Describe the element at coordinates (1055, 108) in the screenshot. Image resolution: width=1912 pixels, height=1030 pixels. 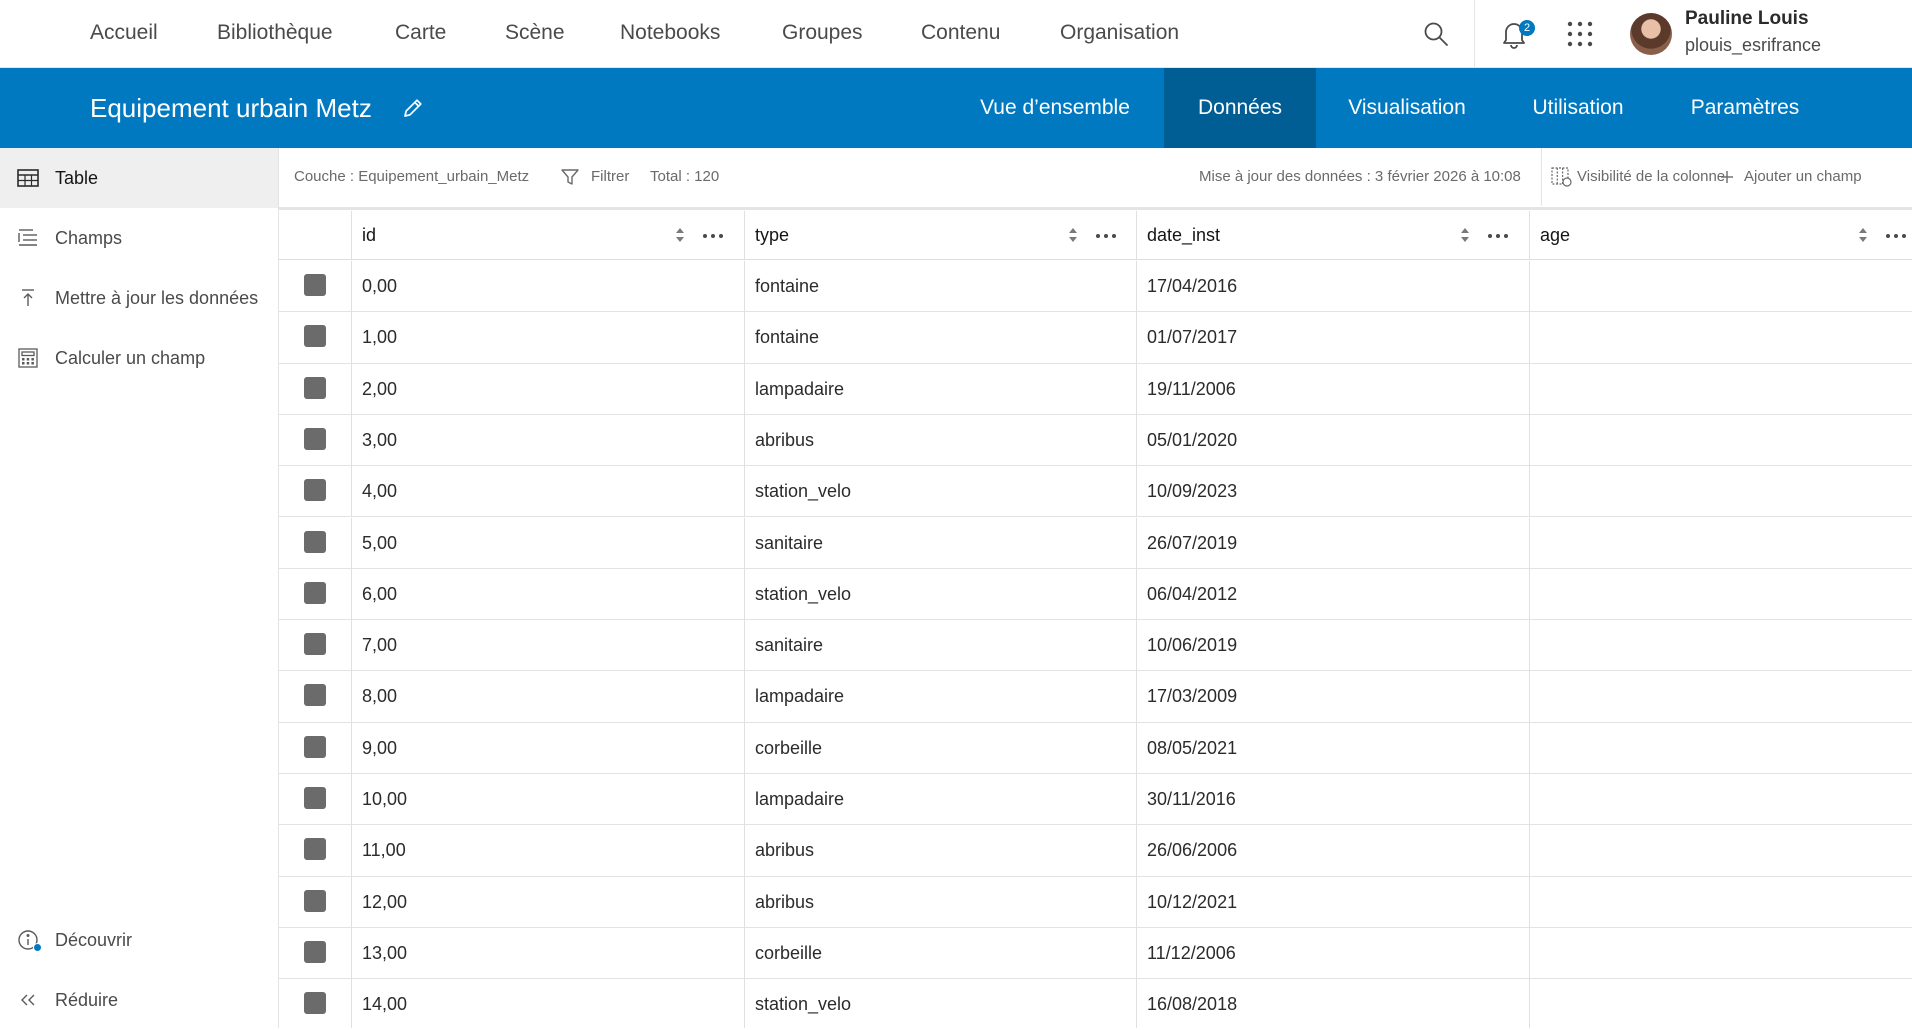
I see `tab-vue-ensemble: Vue d’ensemble` at that location.